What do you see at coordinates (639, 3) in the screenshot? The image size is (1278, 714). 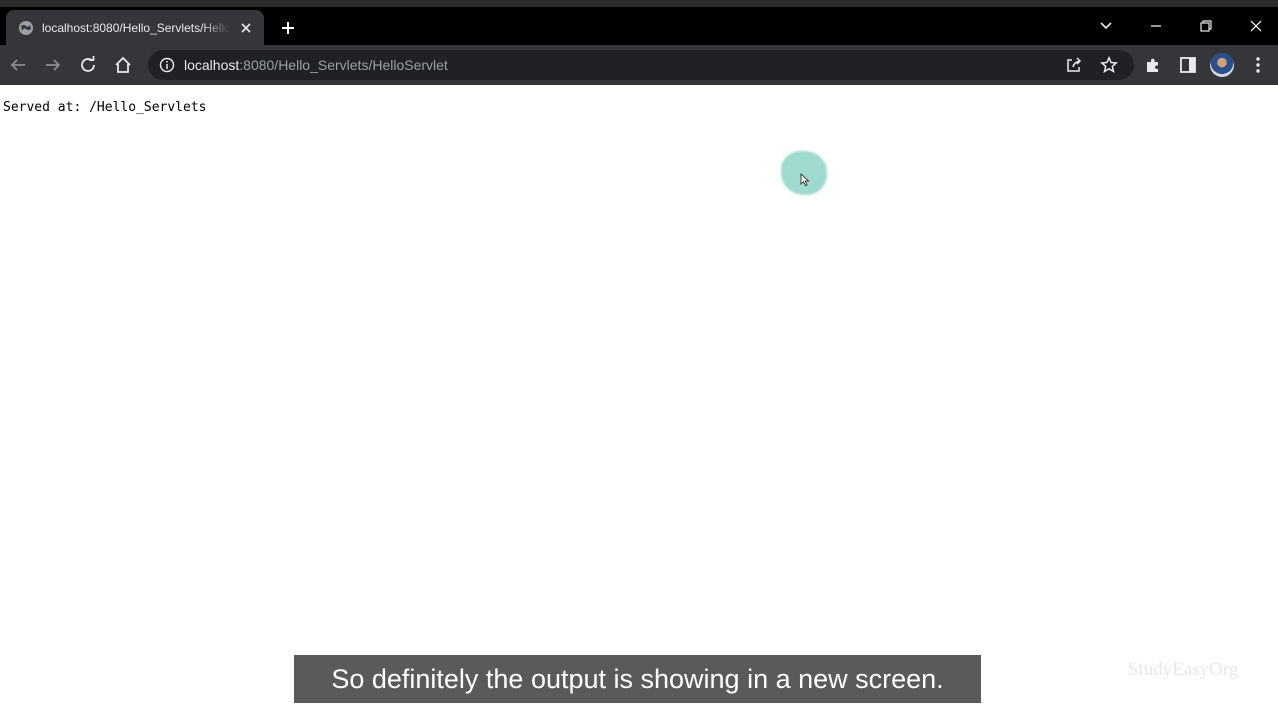 I see `window-top-strip` at bounding box center [639, 3].